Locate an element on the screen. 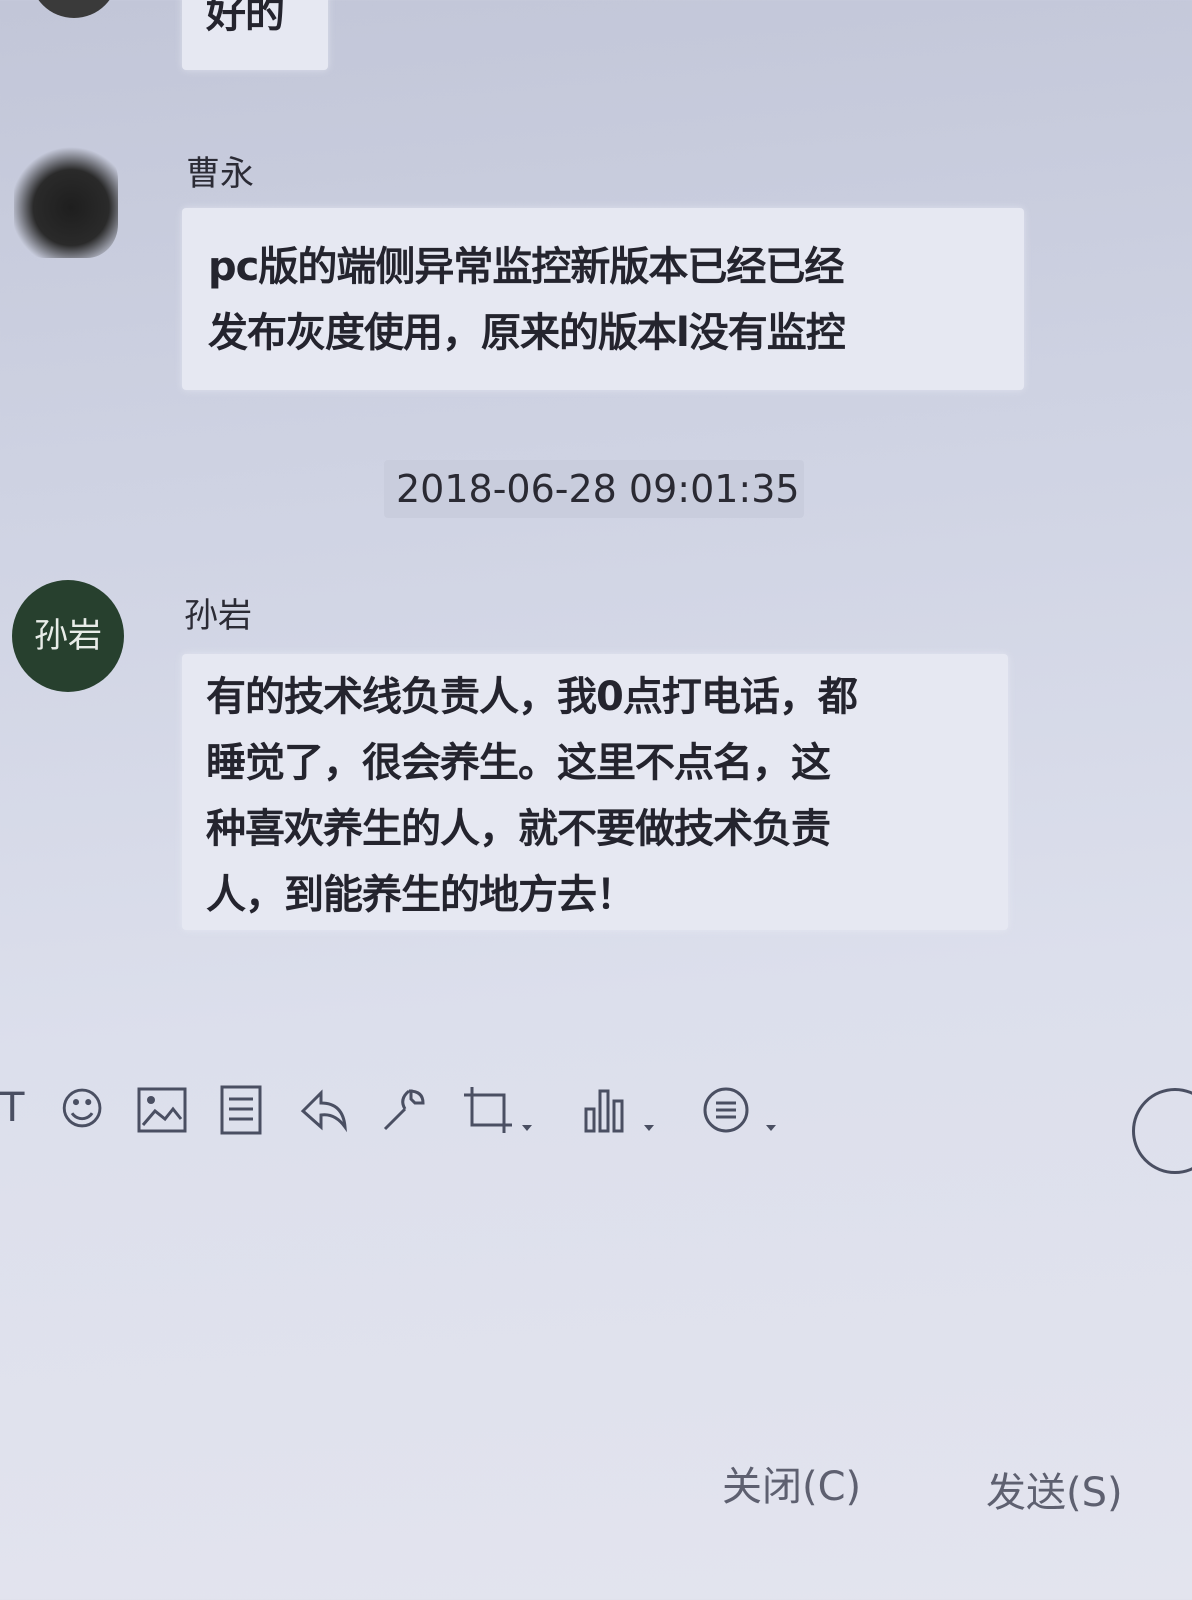 Image resolution: width=1192 pixels, height=1600 pixels. message-line: 种喜欢养生的人，就不要做技术负责 is located at coordinates (518, 829).